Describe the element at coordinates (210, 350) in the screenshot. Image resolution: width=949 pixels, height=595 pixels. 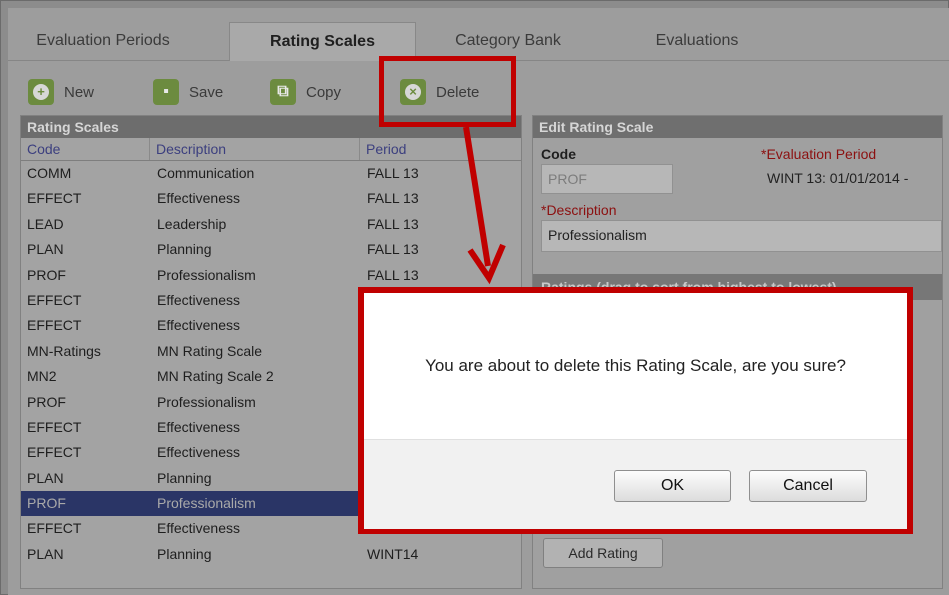
I see `cell-description: MN Rating Scale` at that location.